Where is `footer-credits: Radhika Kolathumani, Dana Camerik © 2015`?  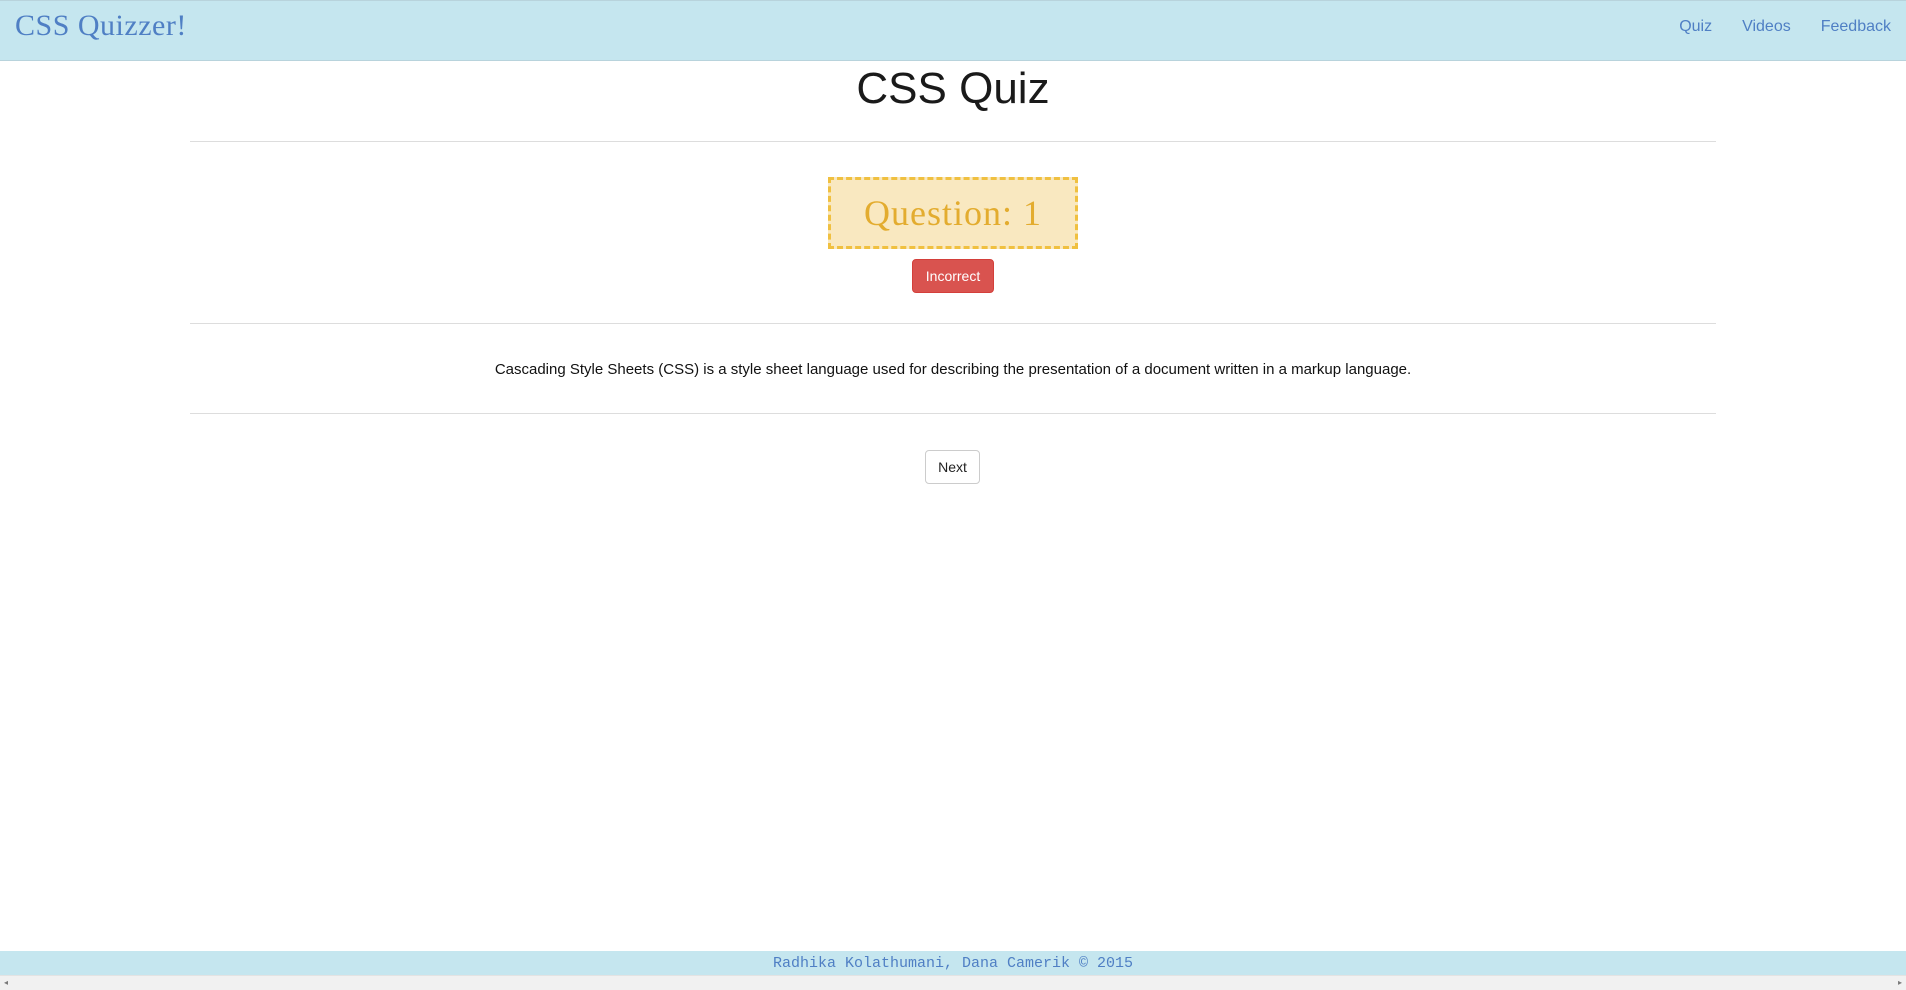 footer-credits: Radhika Kolathumani, Dana Camerik © 2015 is located at coordinates (953, 963).